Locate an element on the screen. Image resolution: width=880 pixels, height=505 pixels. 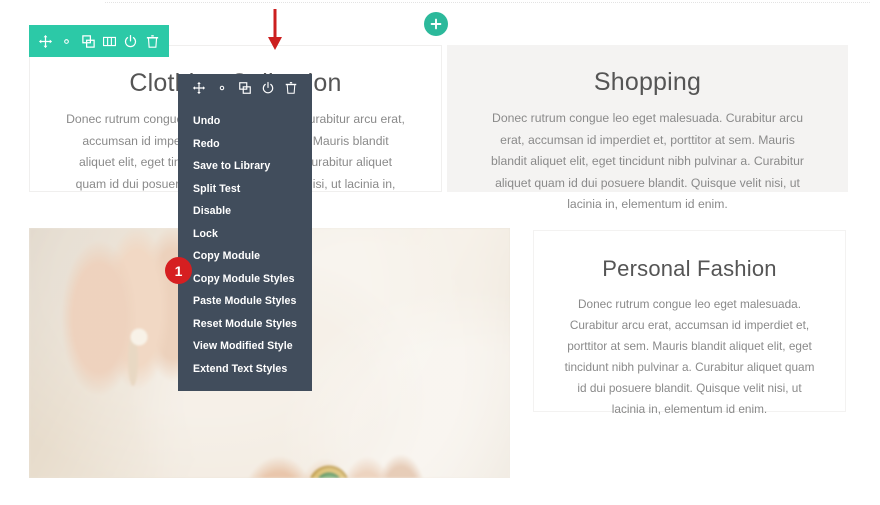
menu-item-copy-module: Copy Module is located at coordinates (245, 256).